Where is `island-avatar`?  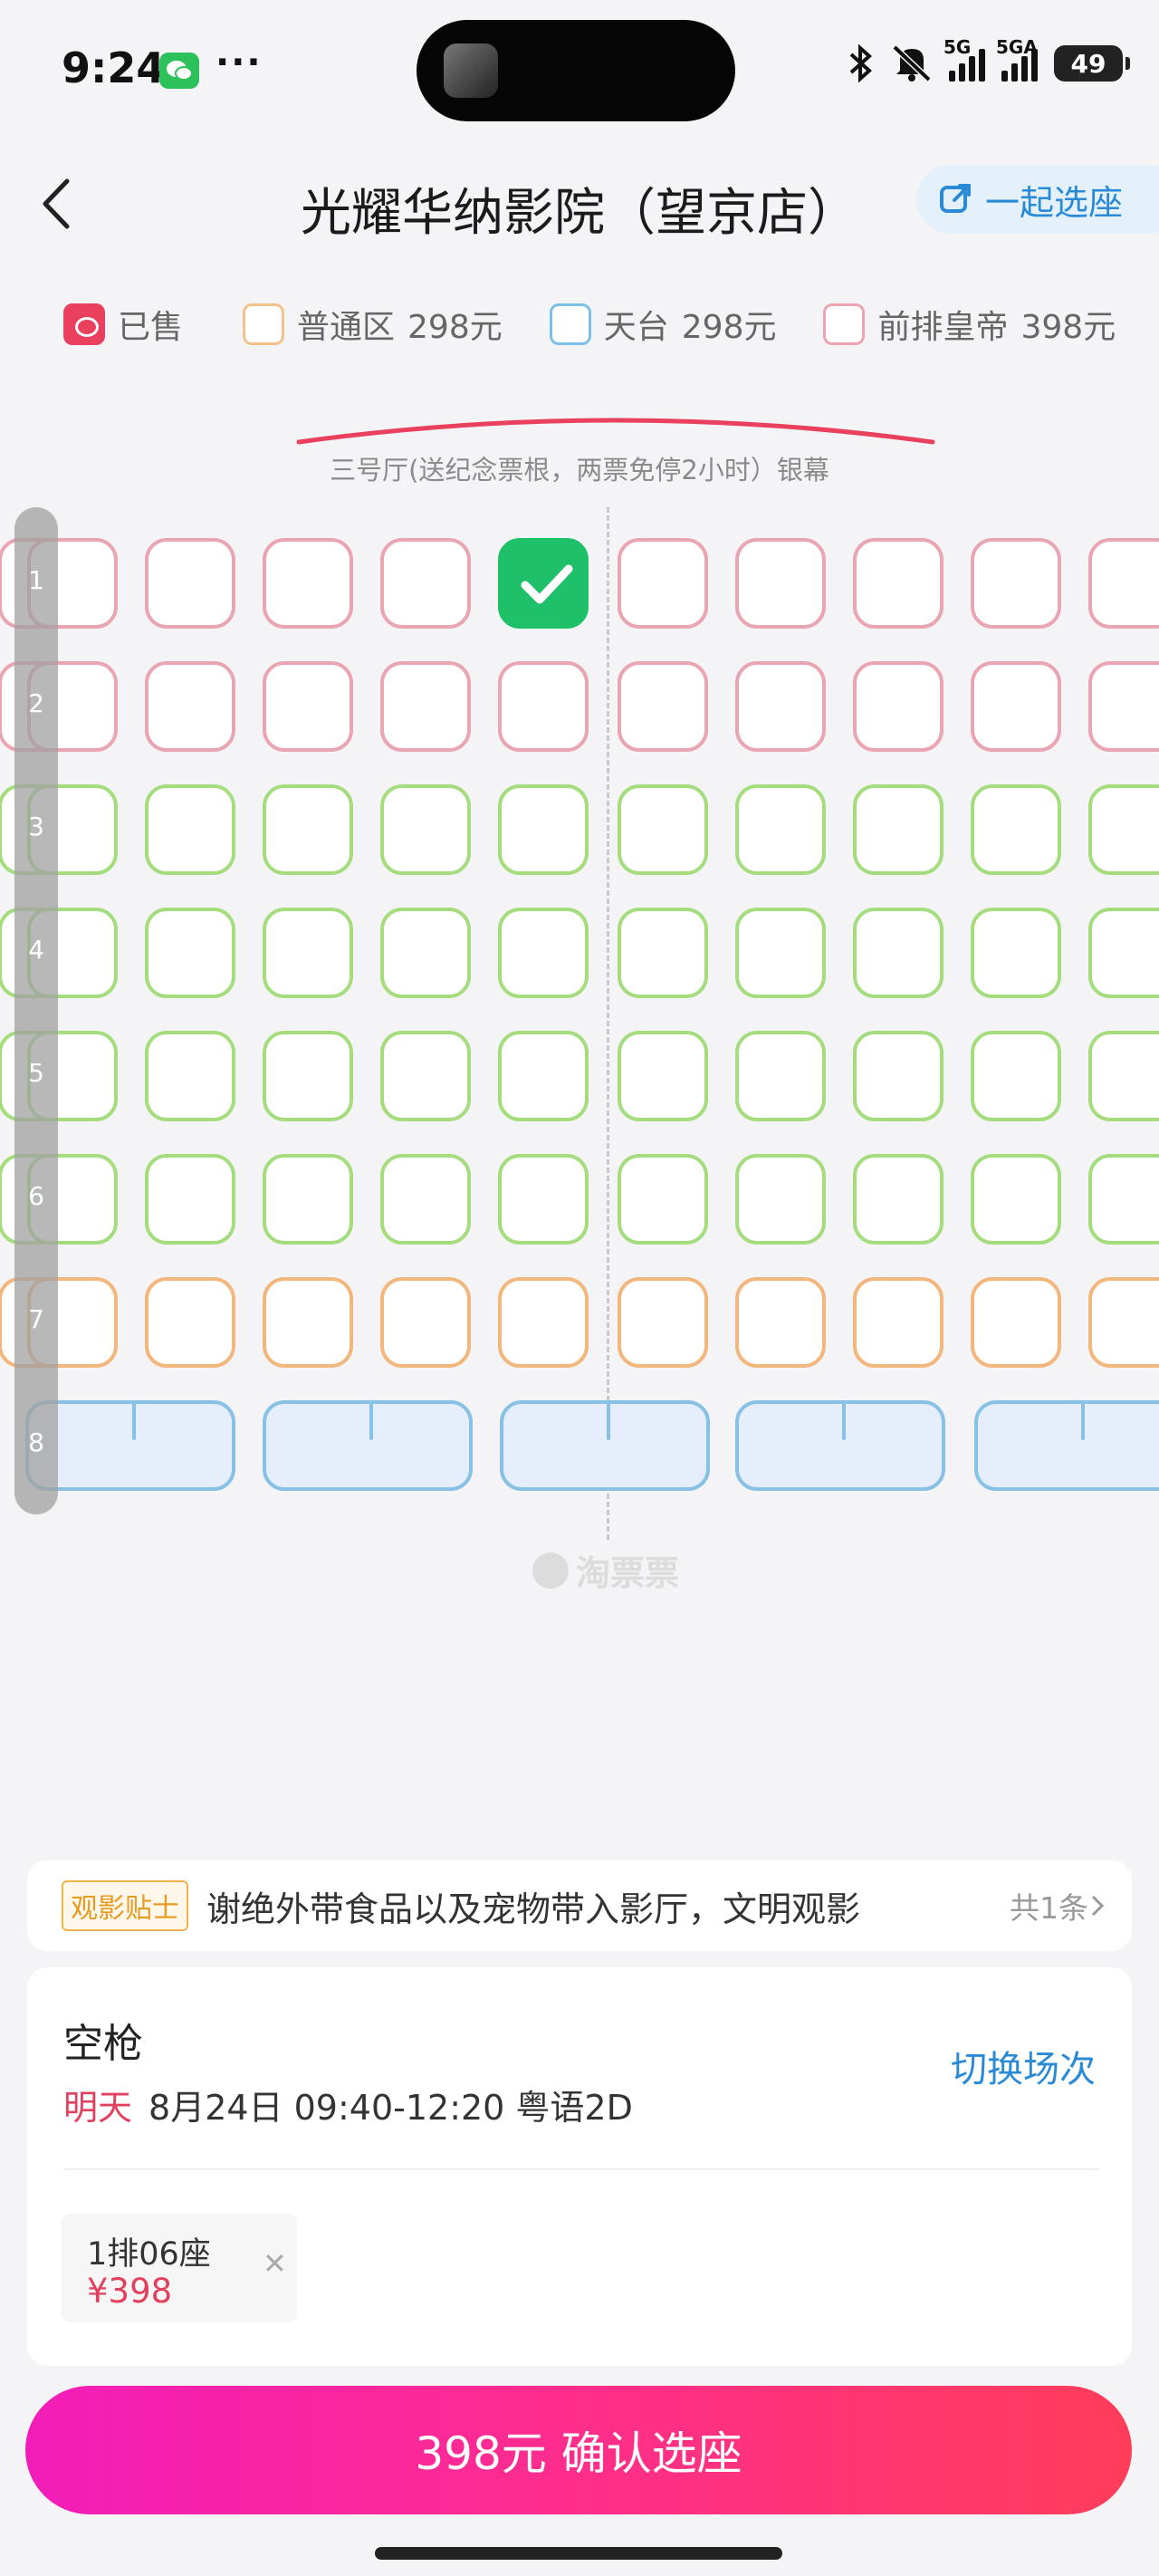 island-avatar is located at coordinates (471, 70).